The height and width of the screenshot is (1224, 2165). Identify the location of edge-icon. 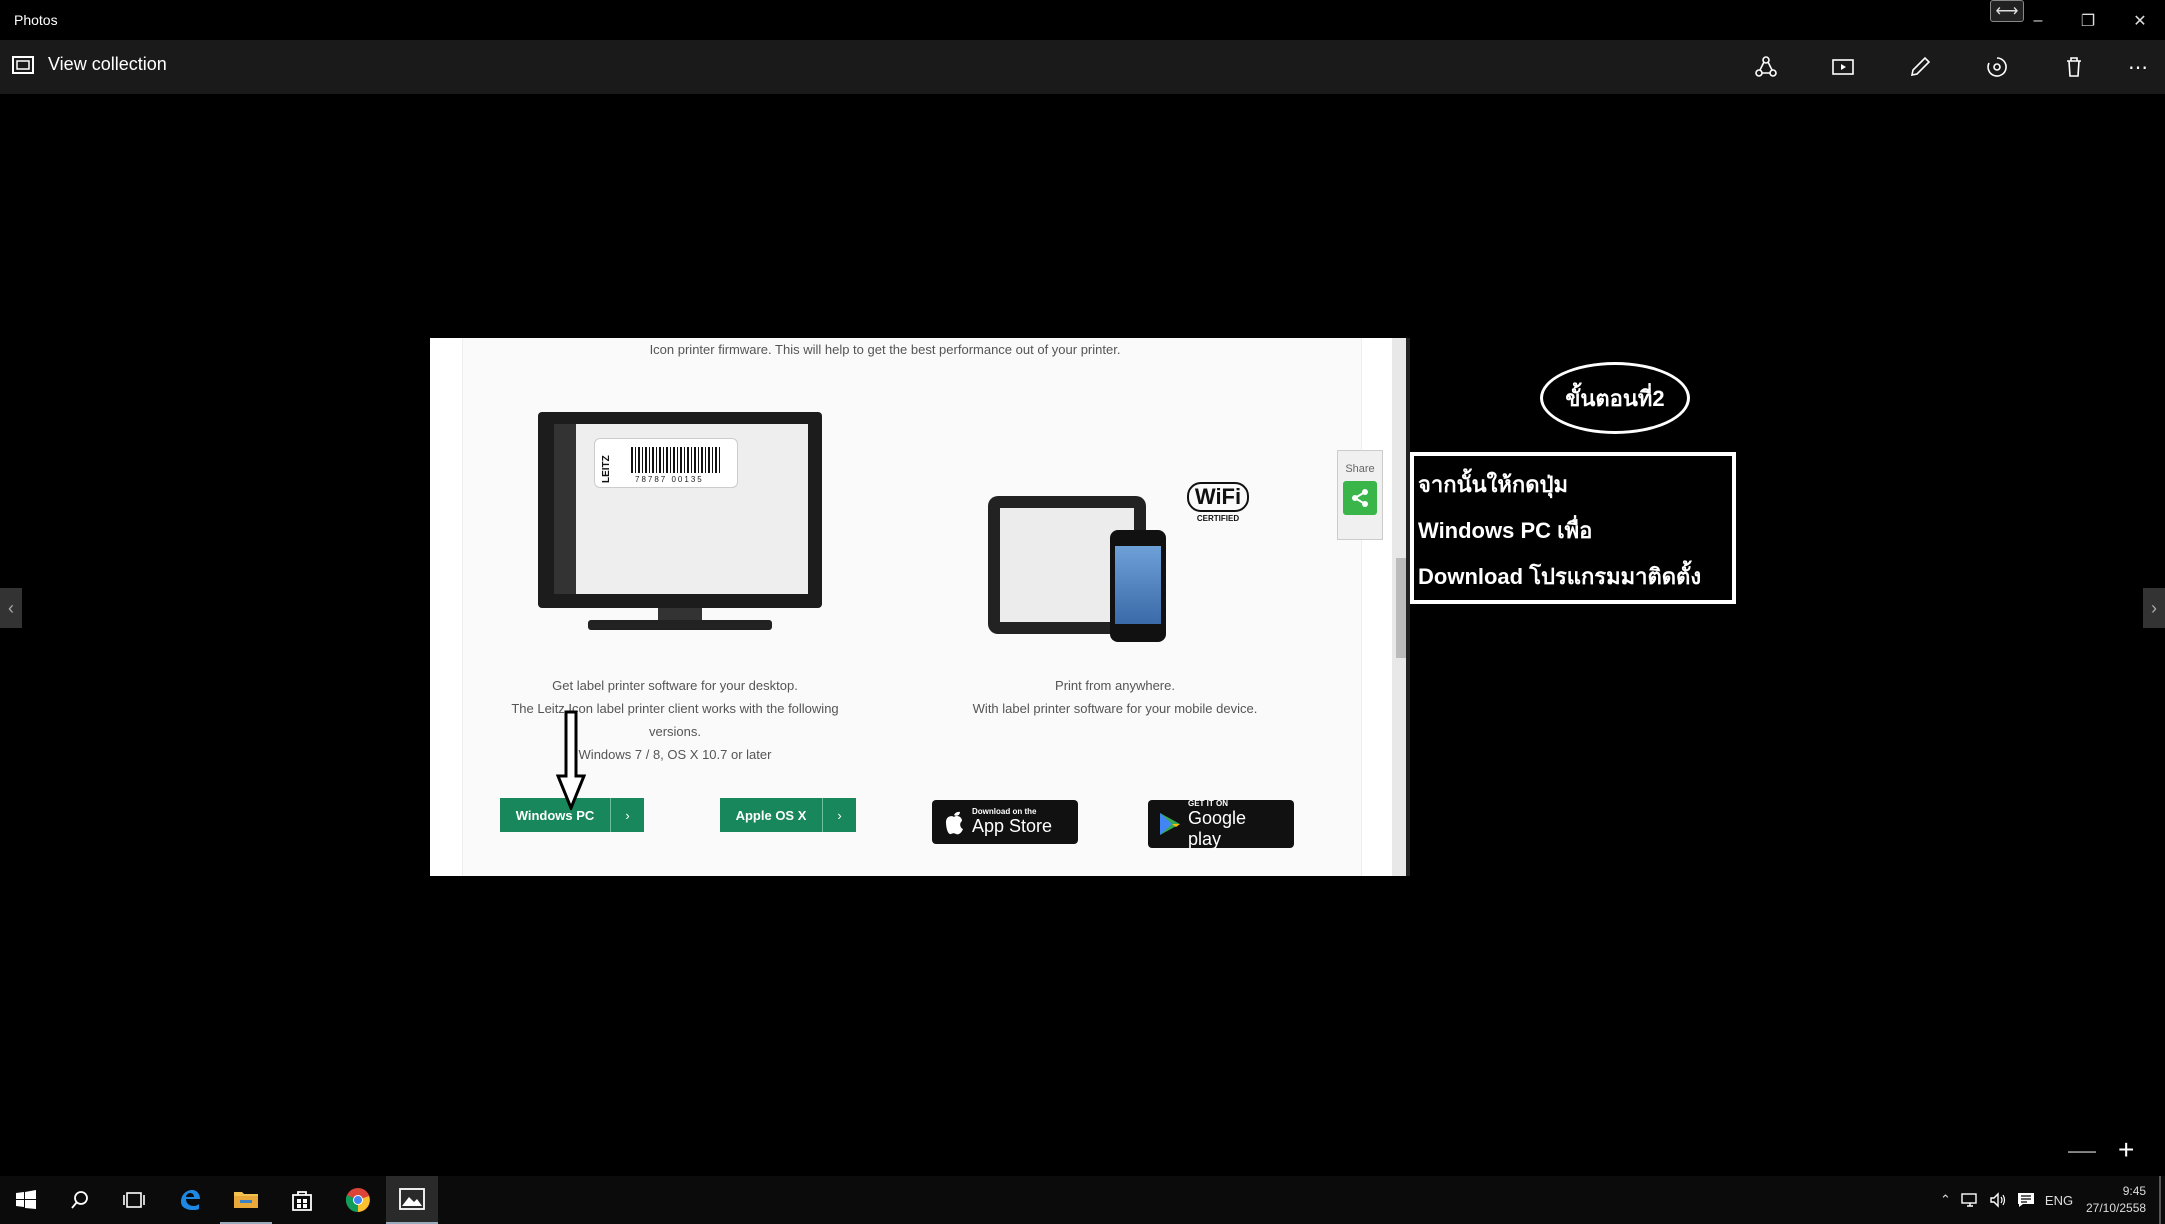
(190, 1200).